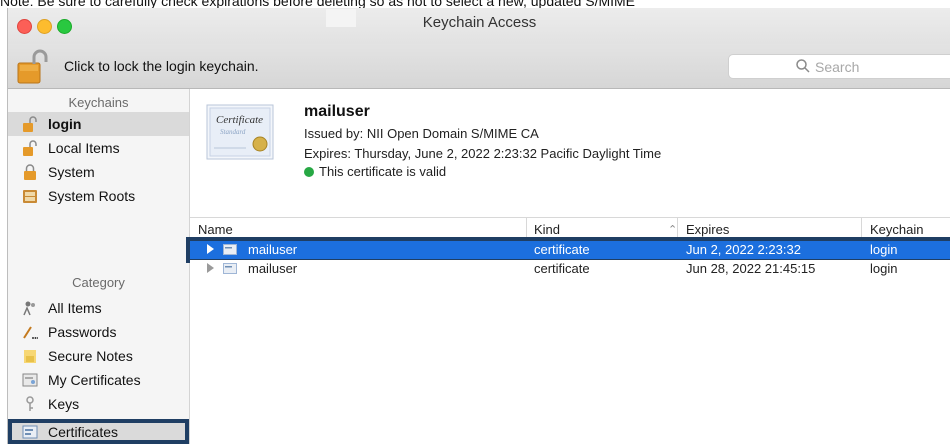  I want to click on key-icon, so click(30, 403).